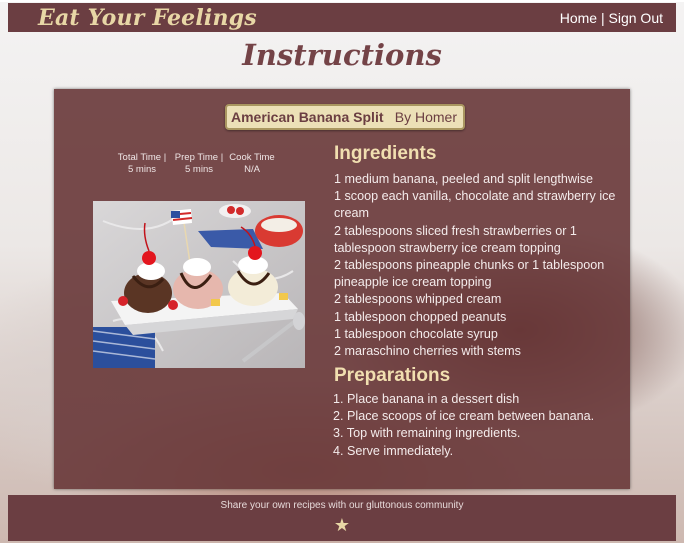 This screenshot has width=684, height=543. I want to click on cook-time-label: Cook Time, so click(252, 157).